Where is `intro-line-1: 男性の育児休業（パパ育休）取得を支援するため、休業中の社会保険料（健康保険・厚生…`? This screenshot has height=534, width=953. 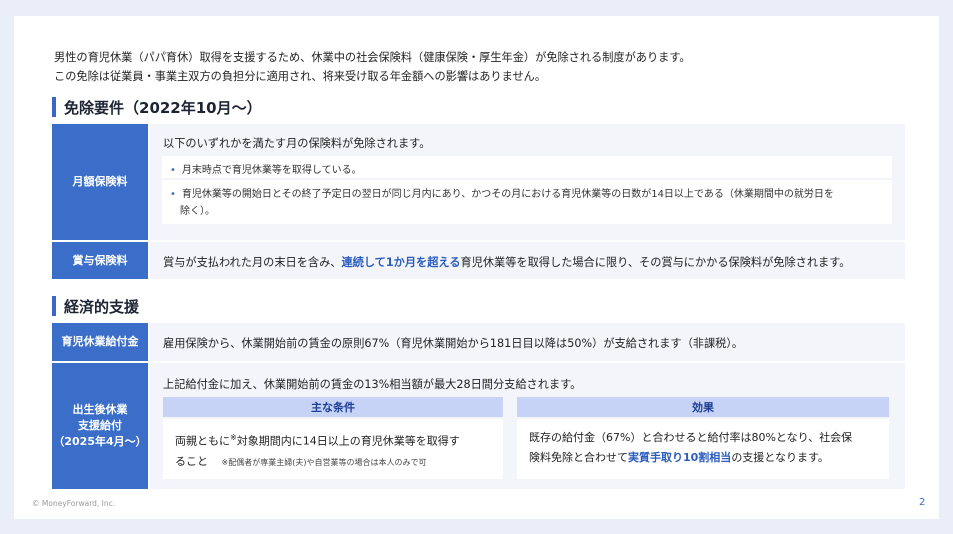 intro-line-1: 男性の育児休業（パパ育休）取得を支援するため、休業中の社会保険料（健康保険・厚生… is located at coordinates (372, 57).